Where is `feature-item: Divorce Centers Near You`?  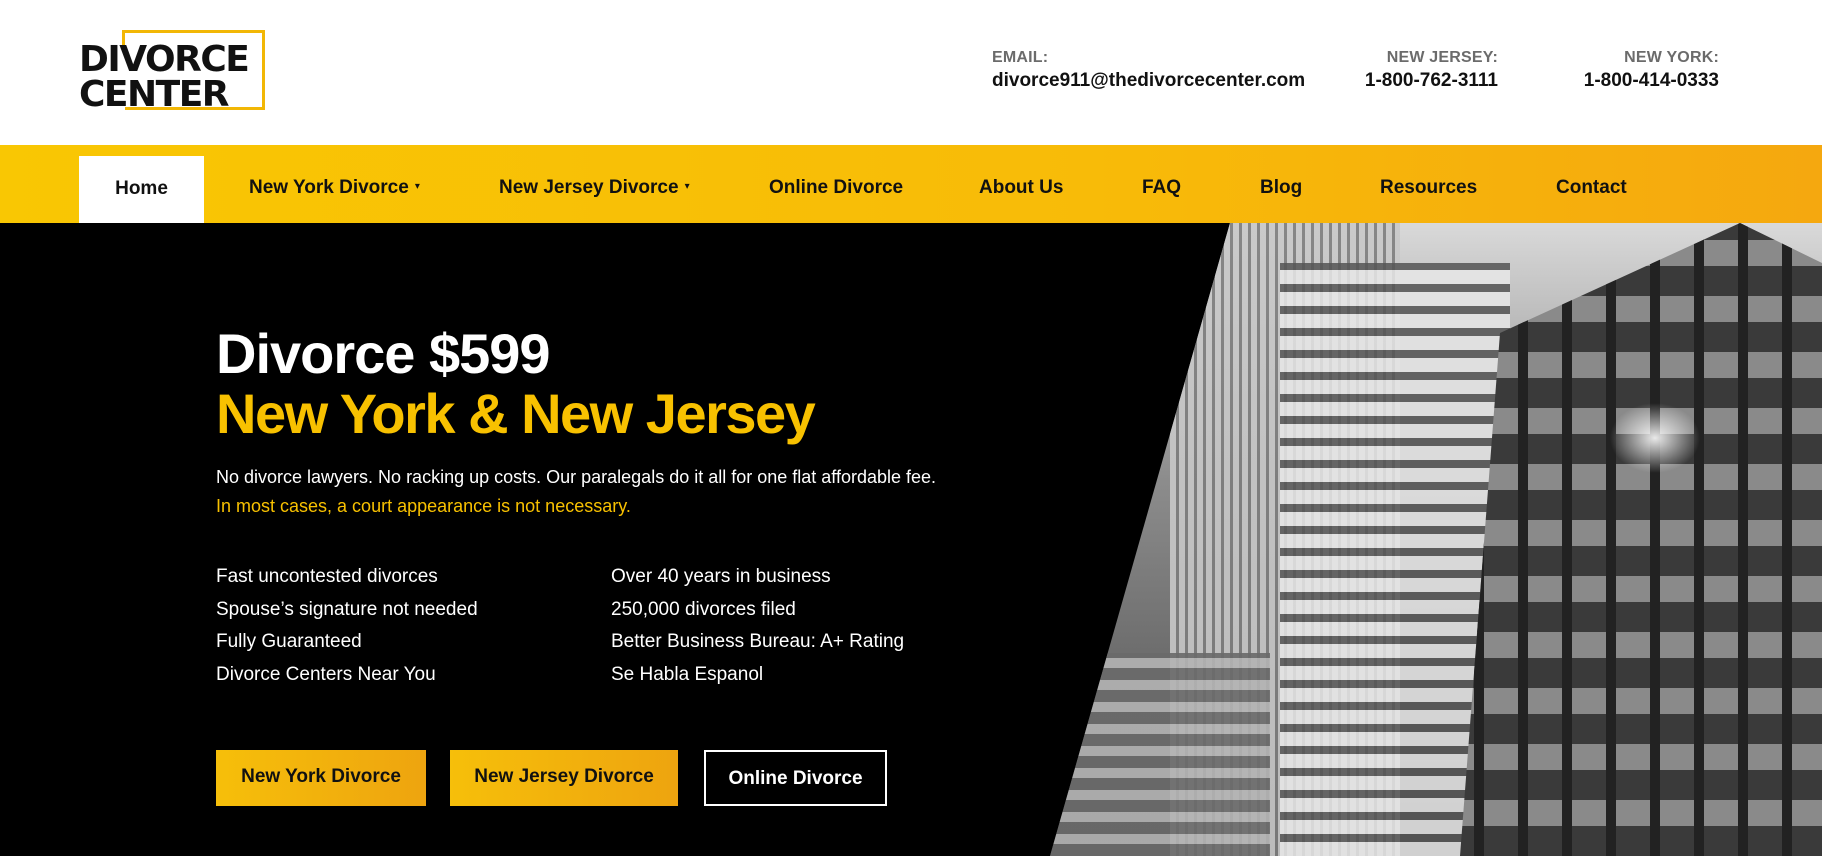 feature-item: Divorce Centers Near You is located at coordinates (347, 675).